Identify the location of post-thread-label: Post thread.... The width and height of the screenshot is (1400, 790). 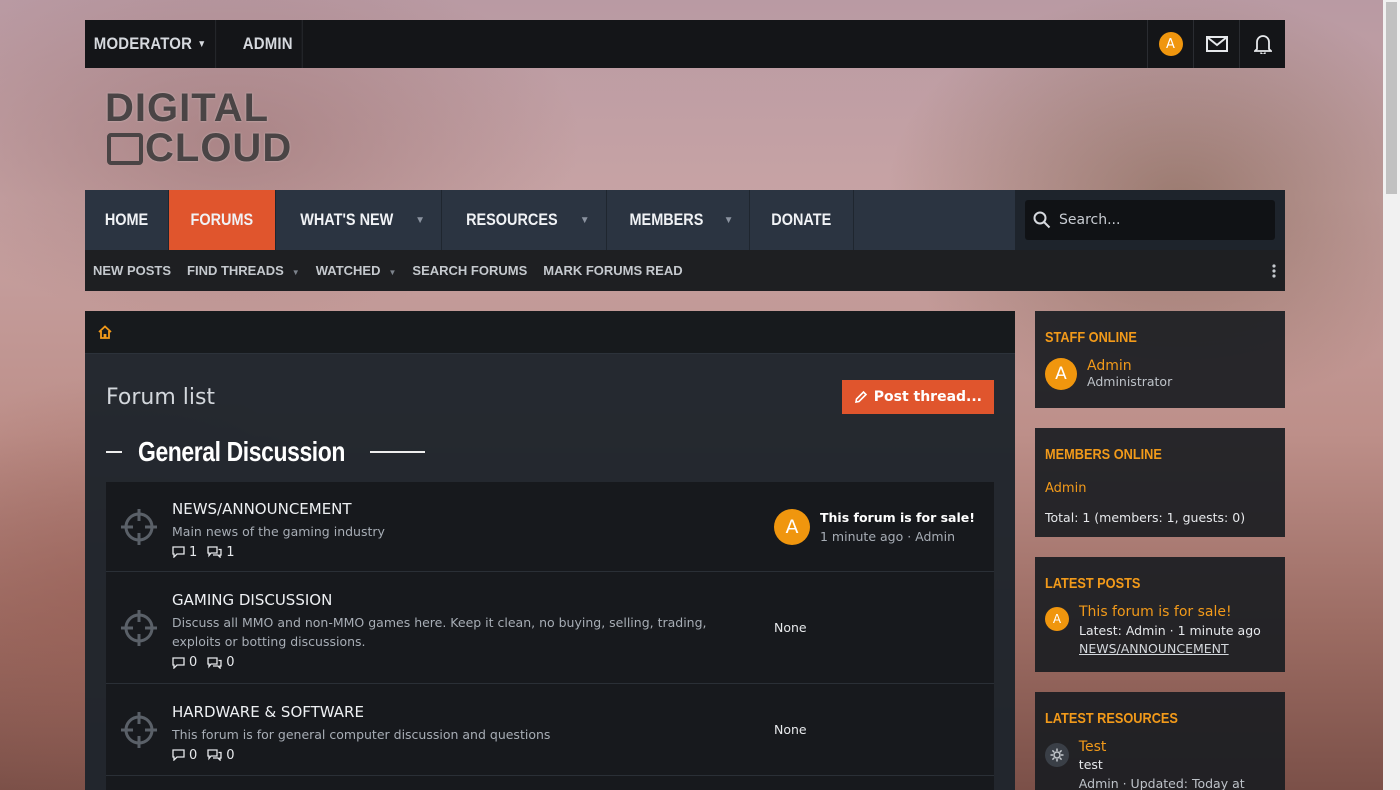
(927, 397).